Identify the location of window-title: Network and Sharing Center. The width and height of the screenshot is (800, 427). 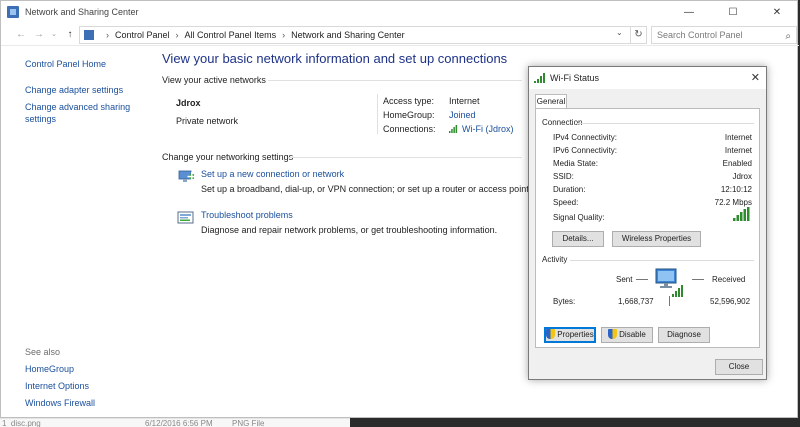
(82, 12).